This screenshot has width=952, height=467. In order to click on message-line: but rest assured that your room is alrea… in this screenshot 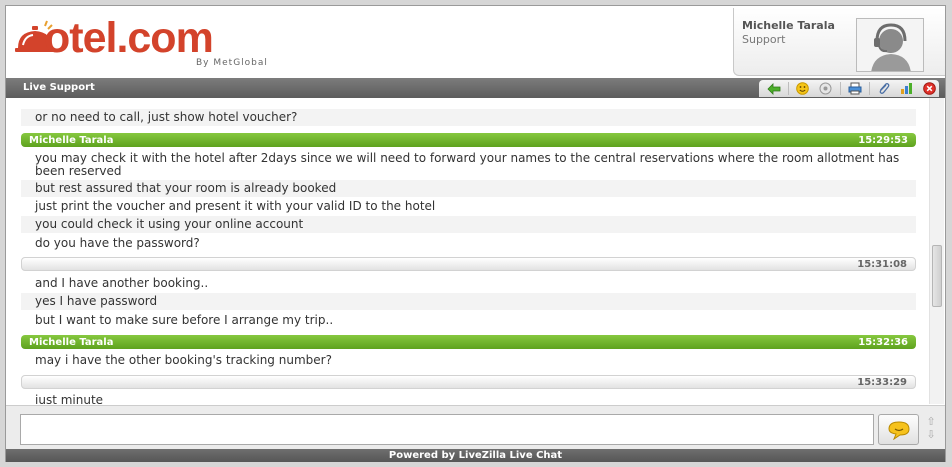, I will do `click(468, 188)`.